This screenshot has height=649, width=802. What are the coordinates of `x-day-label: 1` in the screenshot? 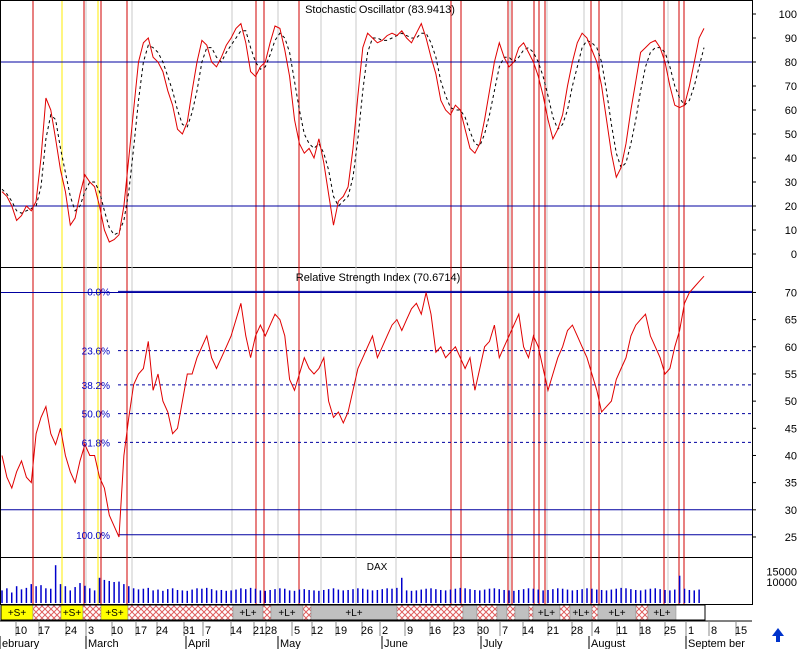 It's located at (691, 631).